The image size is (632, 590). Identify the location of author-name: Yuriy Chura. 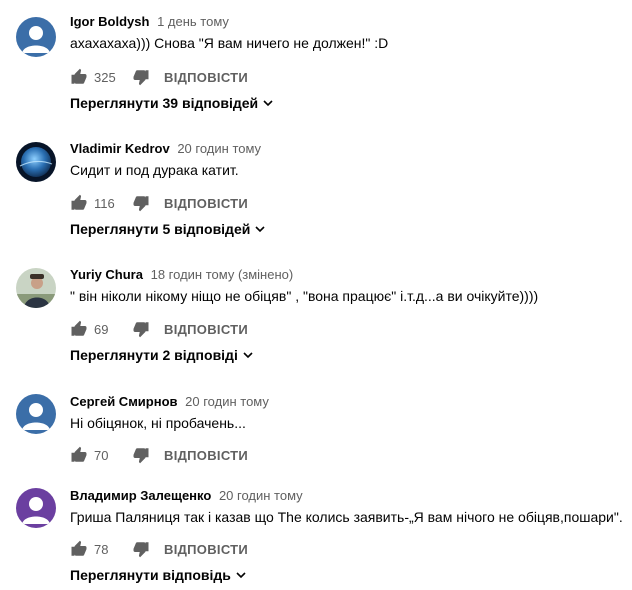
(106, 274).